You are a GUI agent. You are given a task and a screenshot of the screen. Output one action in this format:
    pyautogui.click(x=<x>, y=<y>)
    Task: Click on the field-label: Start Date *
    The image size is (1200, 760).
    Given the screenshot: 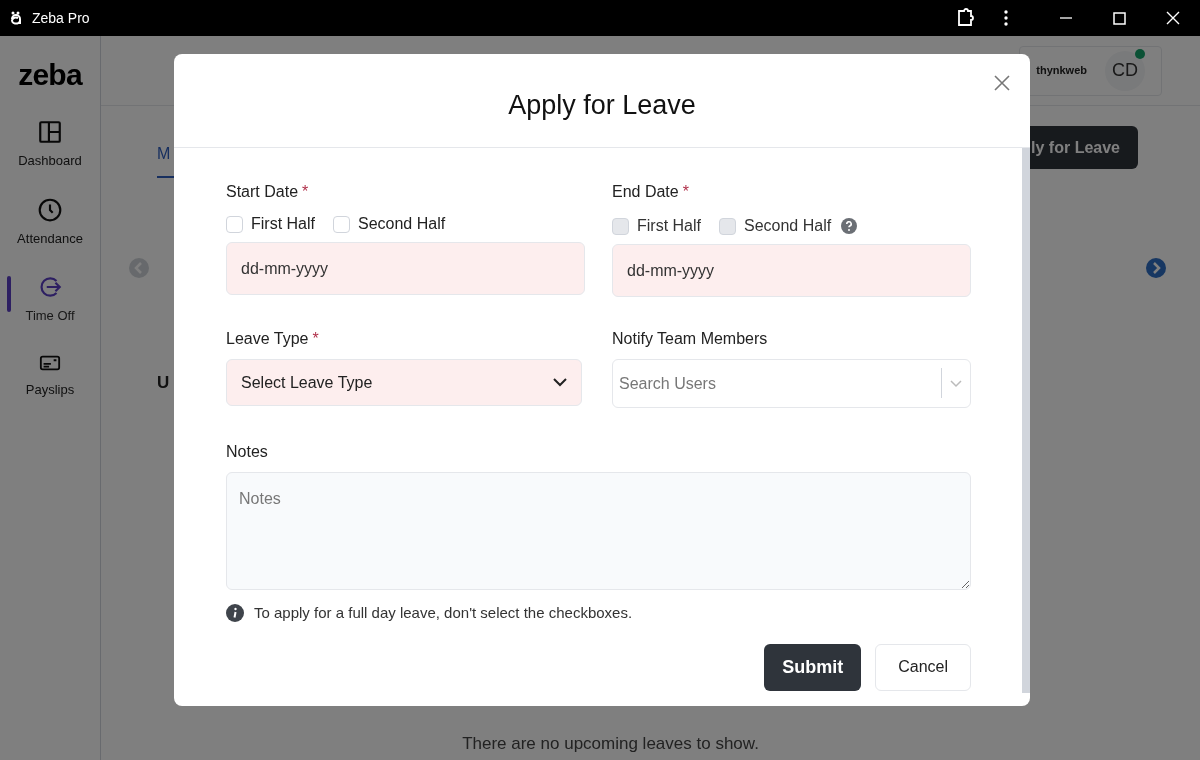 What is the action you would take?
    pyautogui.click(x=268, y=192)
    